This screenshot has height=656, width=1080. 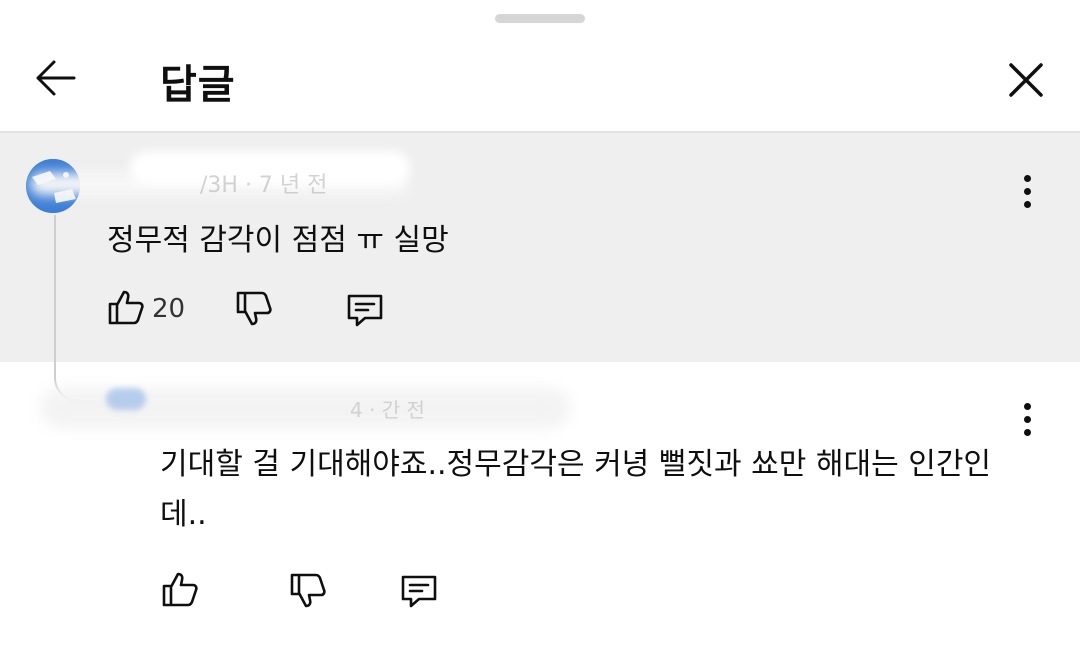 I want to click on back-arrow-icon, so click(x=55, y=78).